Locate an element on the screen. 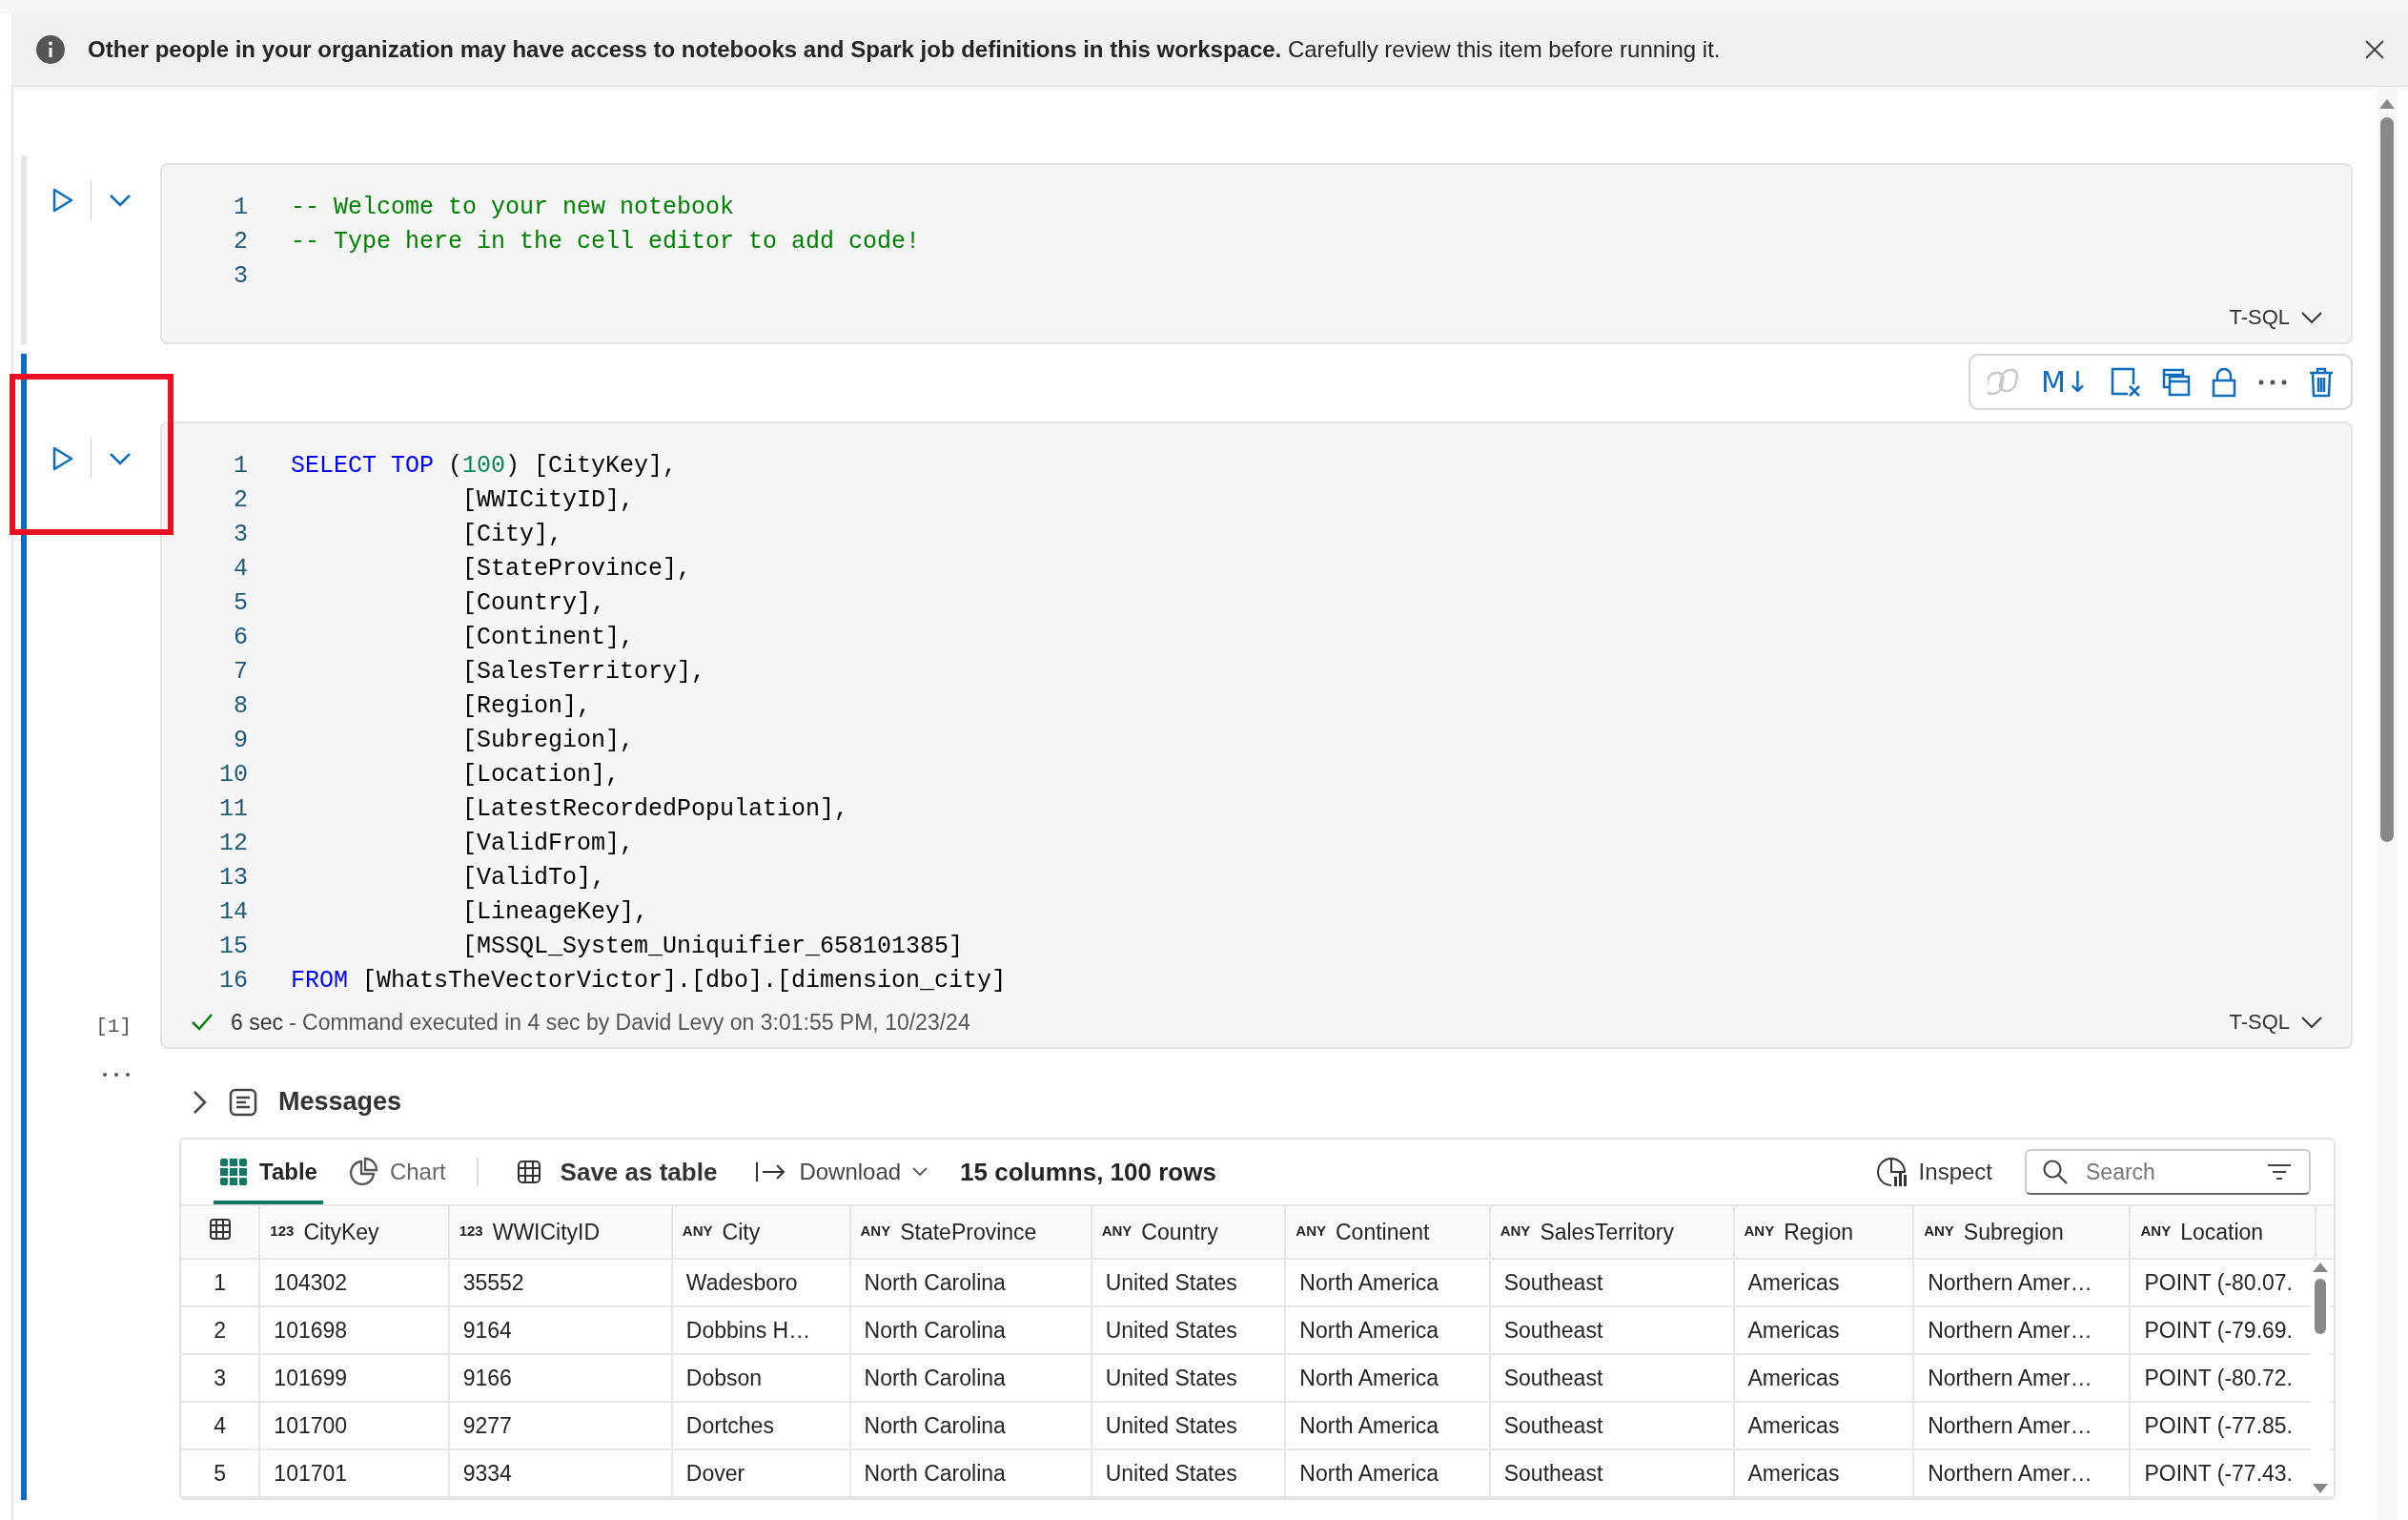 The height and width of the screenshot is (1520, 2408). filter-icon is located at coordinates (2279, 1172).